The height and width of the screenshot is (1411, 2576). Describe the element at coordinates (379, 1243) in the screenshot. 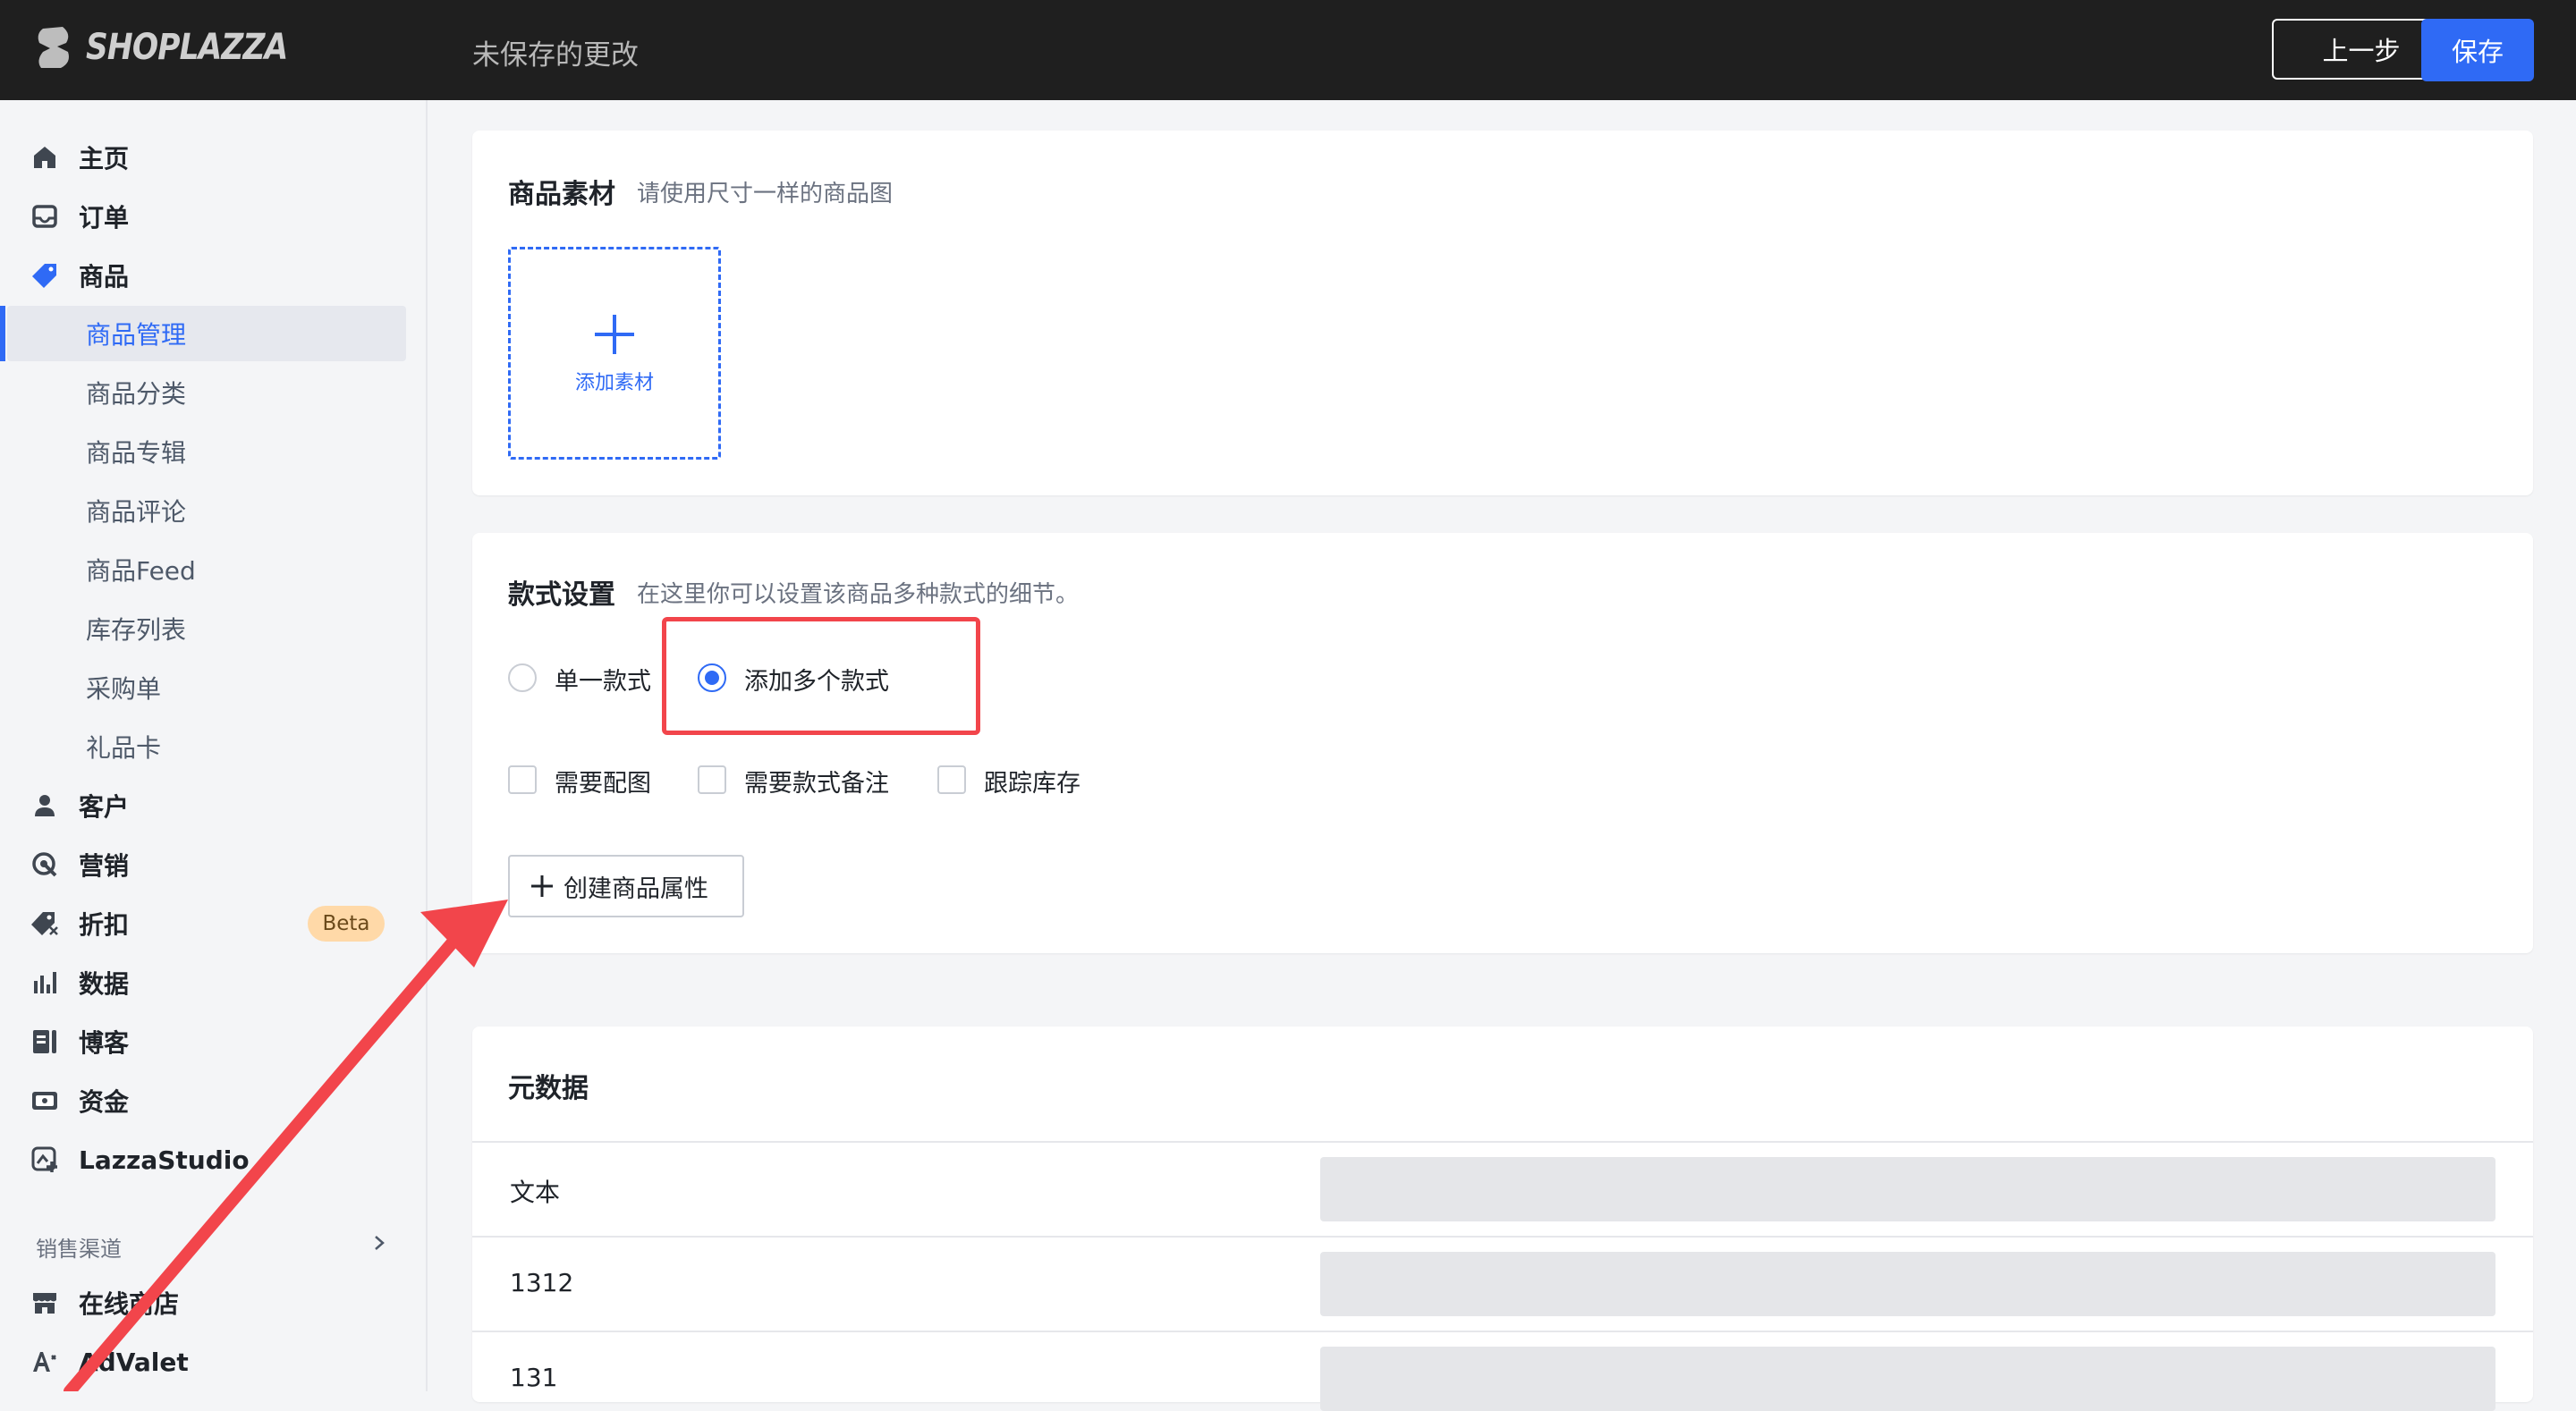

I see `chevron-right-icon` at that location.